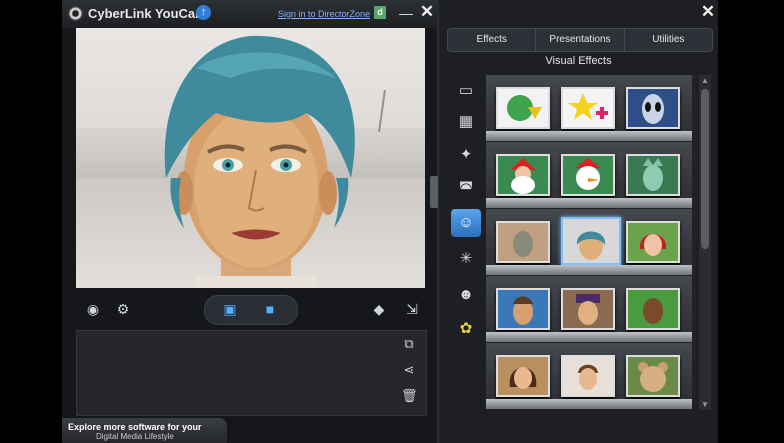 The width and height of the screenshot is (784, 443). Describe the element at coordinates (523, 242) in the screenshot. I see `effect-statue-face` at that location.